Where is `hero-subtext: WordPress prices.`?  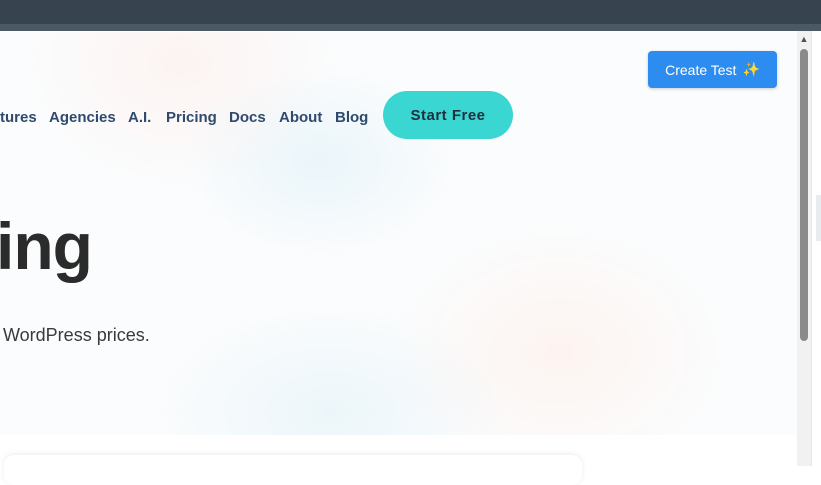
hero-subtext: WordPress prices. is located at coordinates (76, 335).